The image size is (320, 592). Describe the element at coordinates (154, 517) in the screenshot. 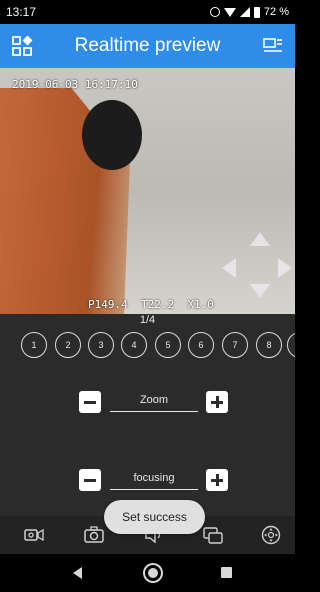

I see `toast-message: Set success` at that location.